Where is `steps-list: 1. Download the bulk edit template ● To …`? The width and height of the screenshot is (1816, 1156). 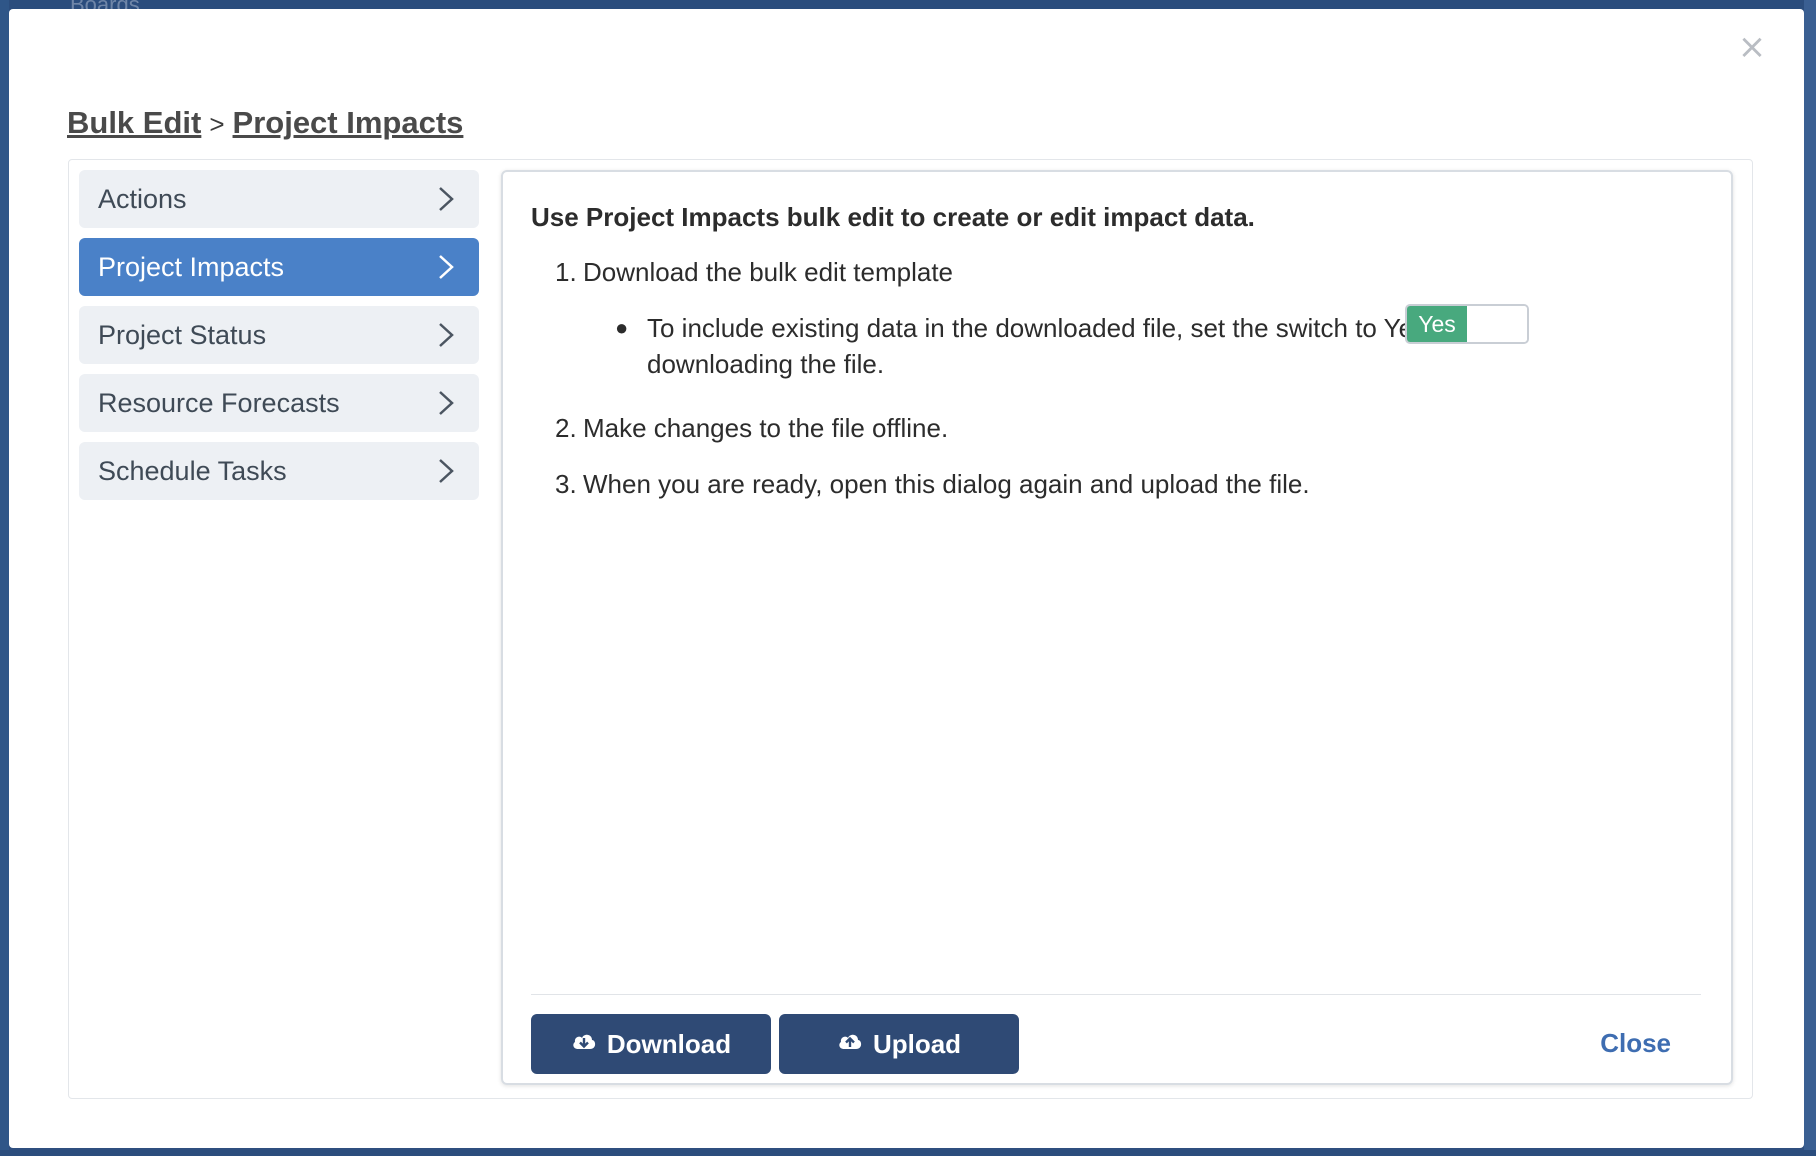
steps-list: 1. Download the bulk edit template ● To … is located at coordinates (1130, 388).